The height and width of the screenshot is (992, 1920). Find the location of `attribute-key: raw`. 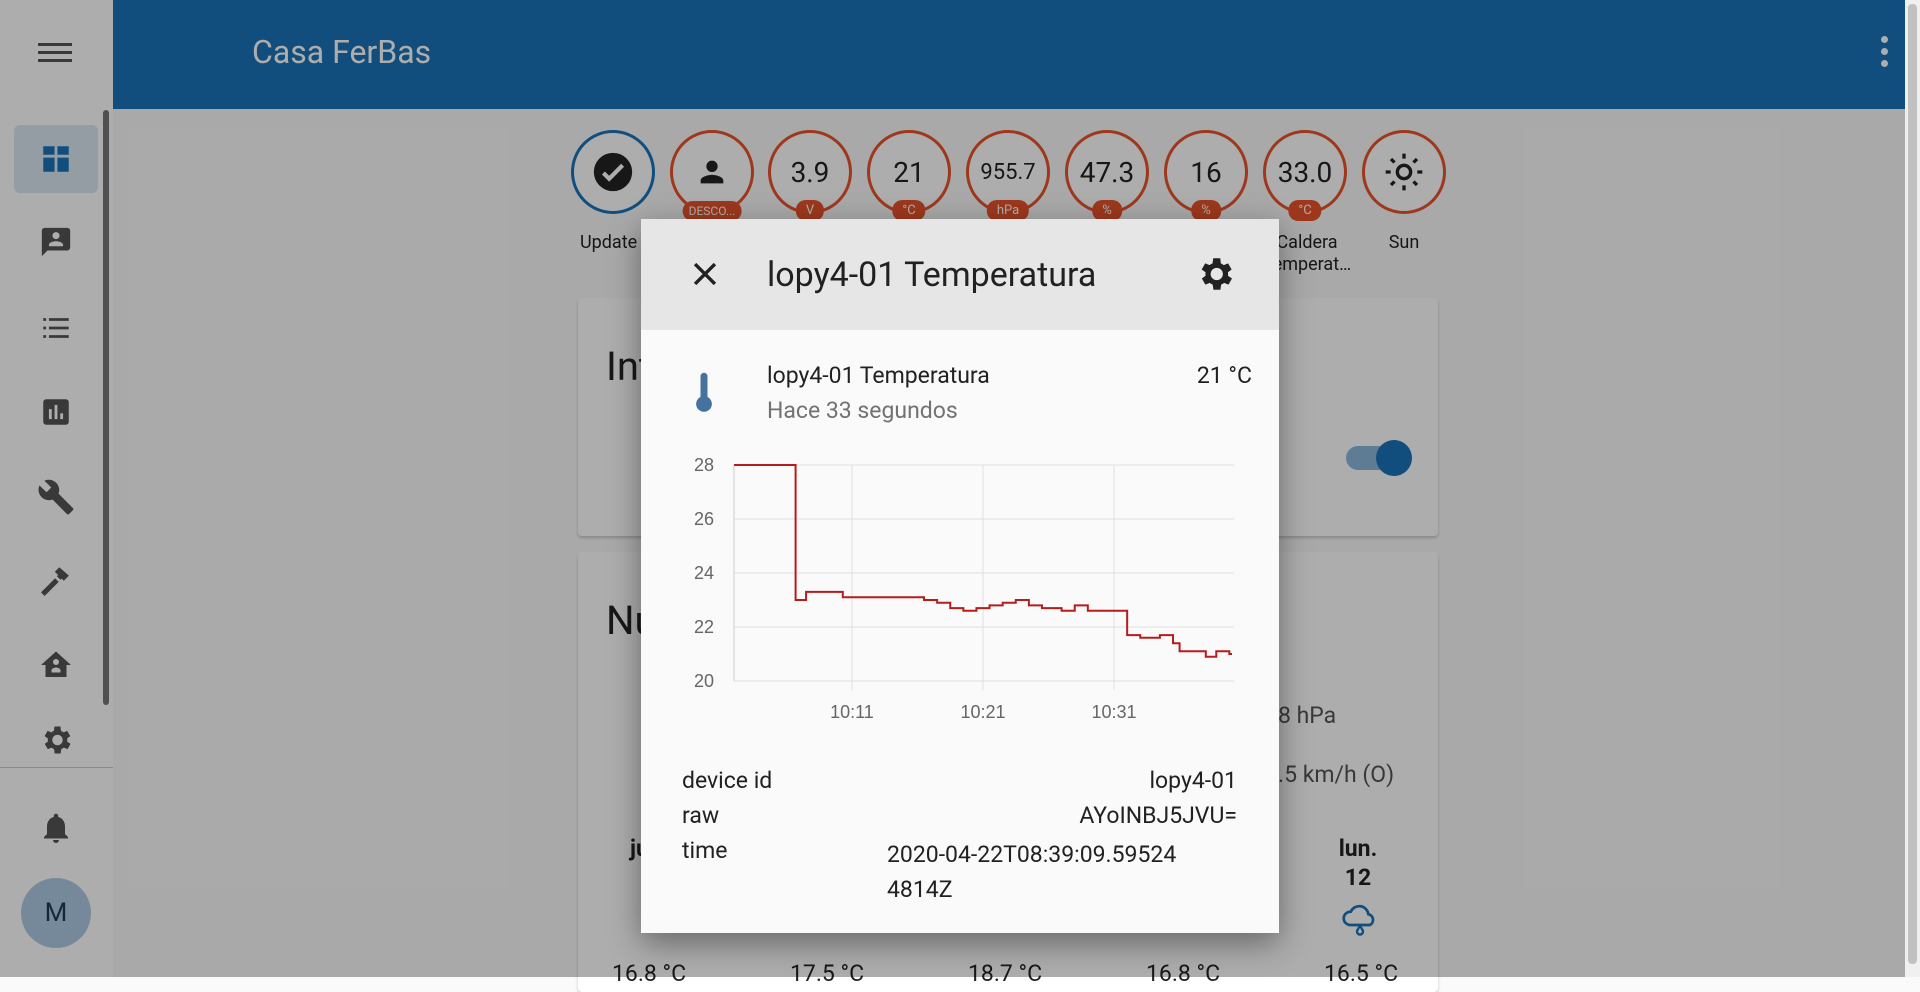

attribute-key: raw is located at coordinates (701, 815).